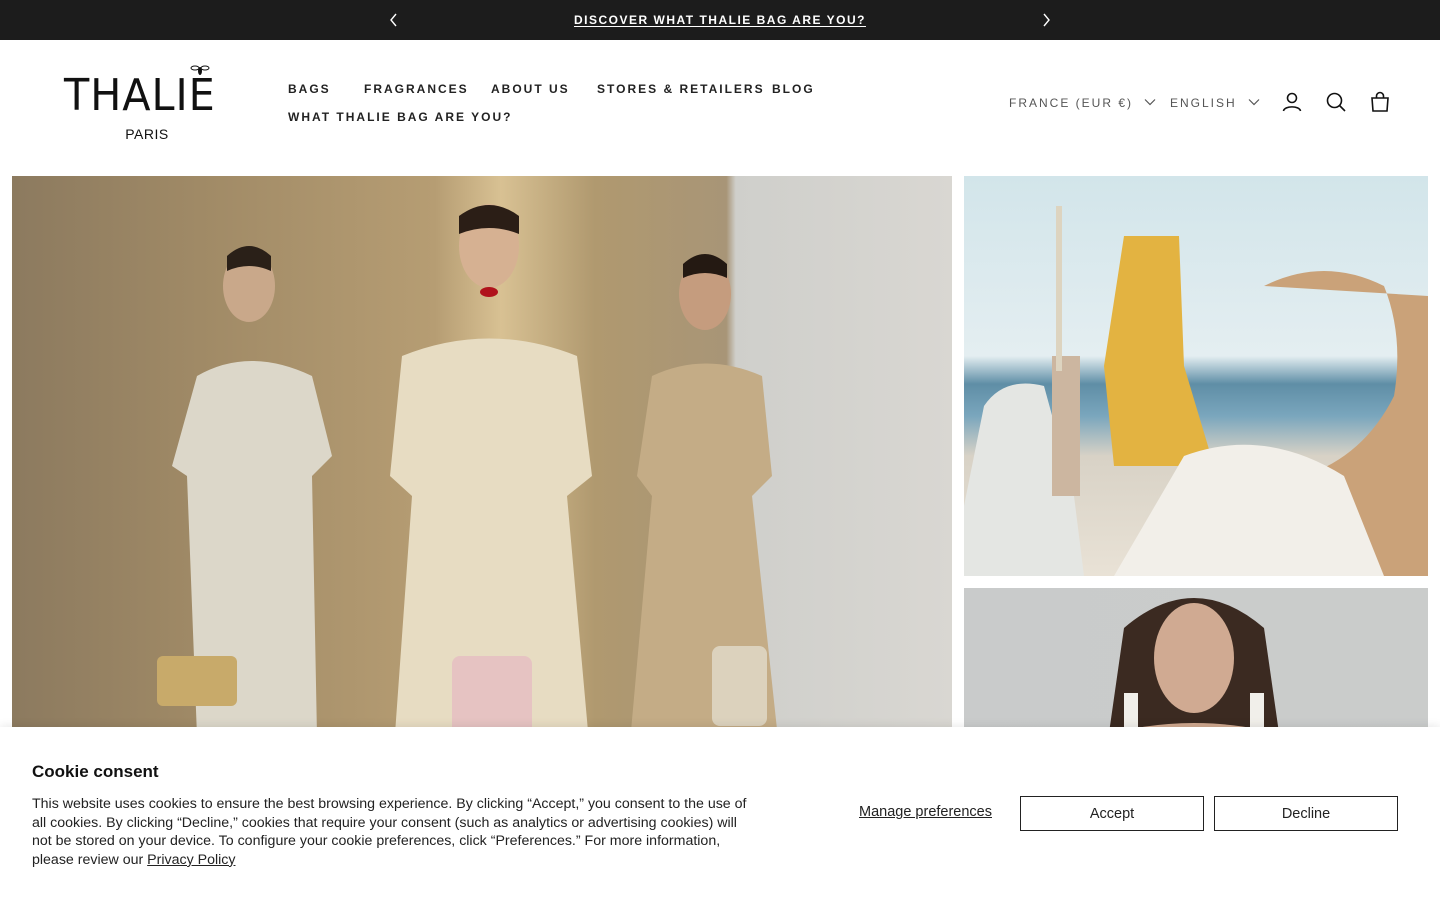  What do you see at coordinates (1203, 103) in the screenshot?
I see `language-selector-label: ENGLISH` at bounding box center [1203, 103].